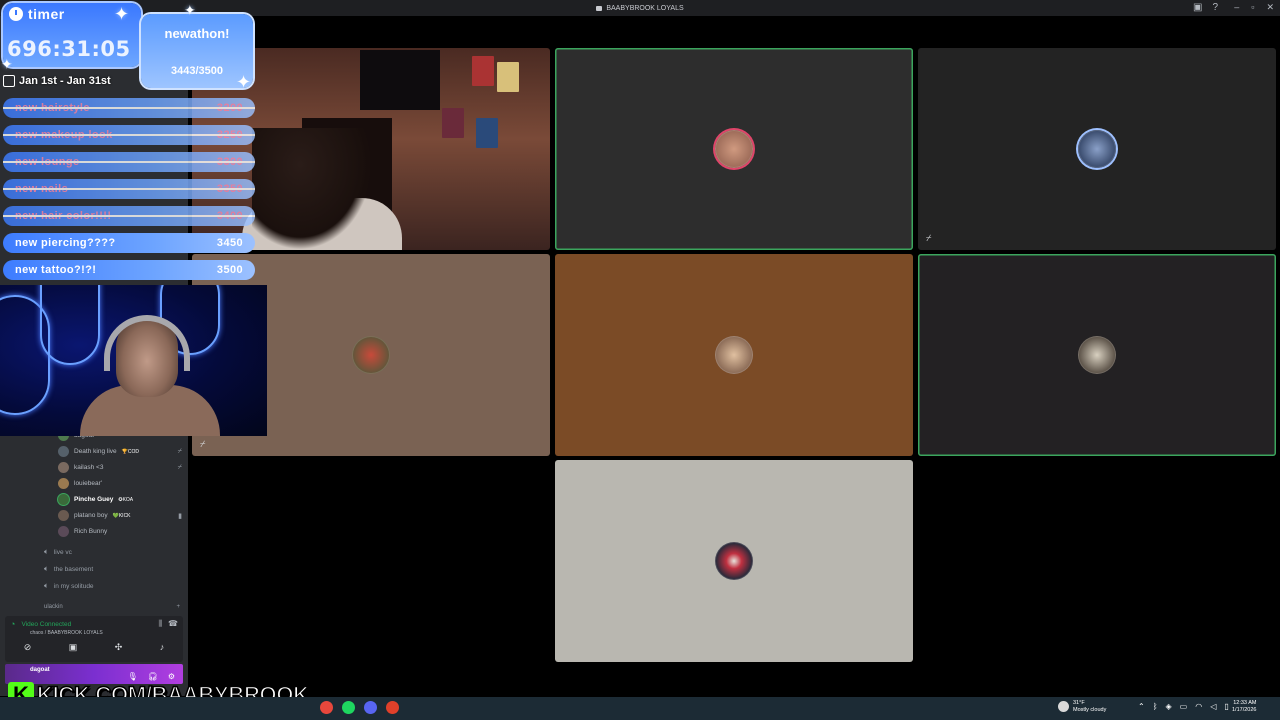 This screenshot has height=720, width=1280. What do you see at coordinates (153, 676) in the screenshot?
I see `headphones-icon: 🎧︎` at bounding box center [153, 676].